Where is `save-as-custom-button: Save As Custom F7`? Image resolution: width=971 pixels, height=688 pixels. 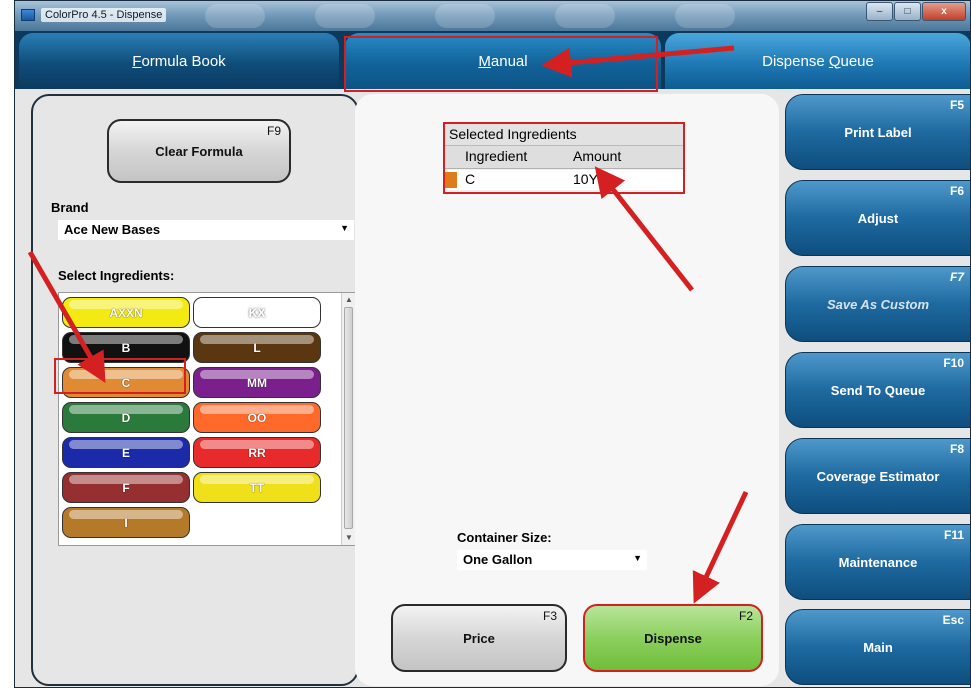
save-as-custom-button: Save As Custom F7 is located at coordinates (877, 304).